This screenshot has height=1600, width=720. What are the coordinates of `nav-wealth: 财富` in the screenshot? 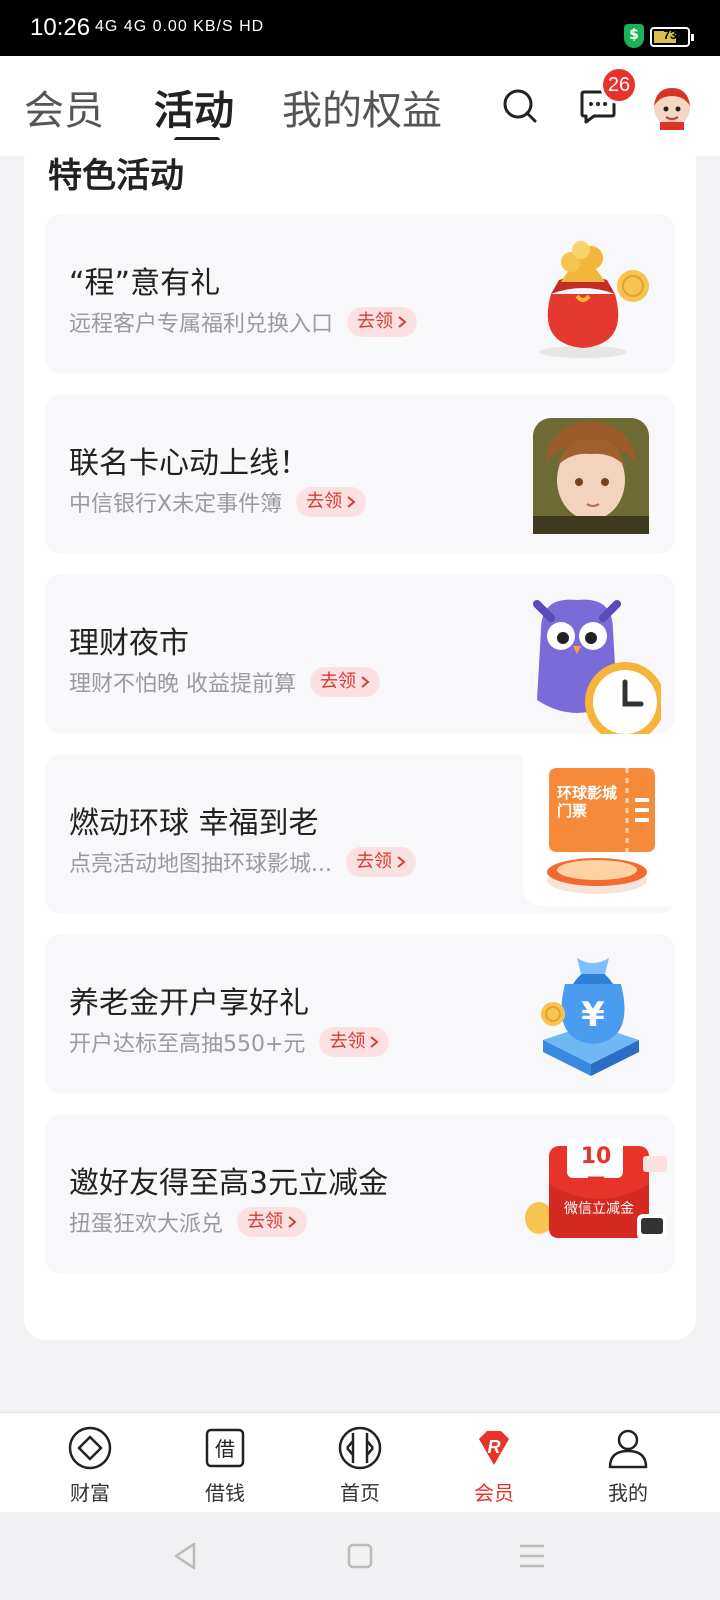 It's located at (90, 1465).